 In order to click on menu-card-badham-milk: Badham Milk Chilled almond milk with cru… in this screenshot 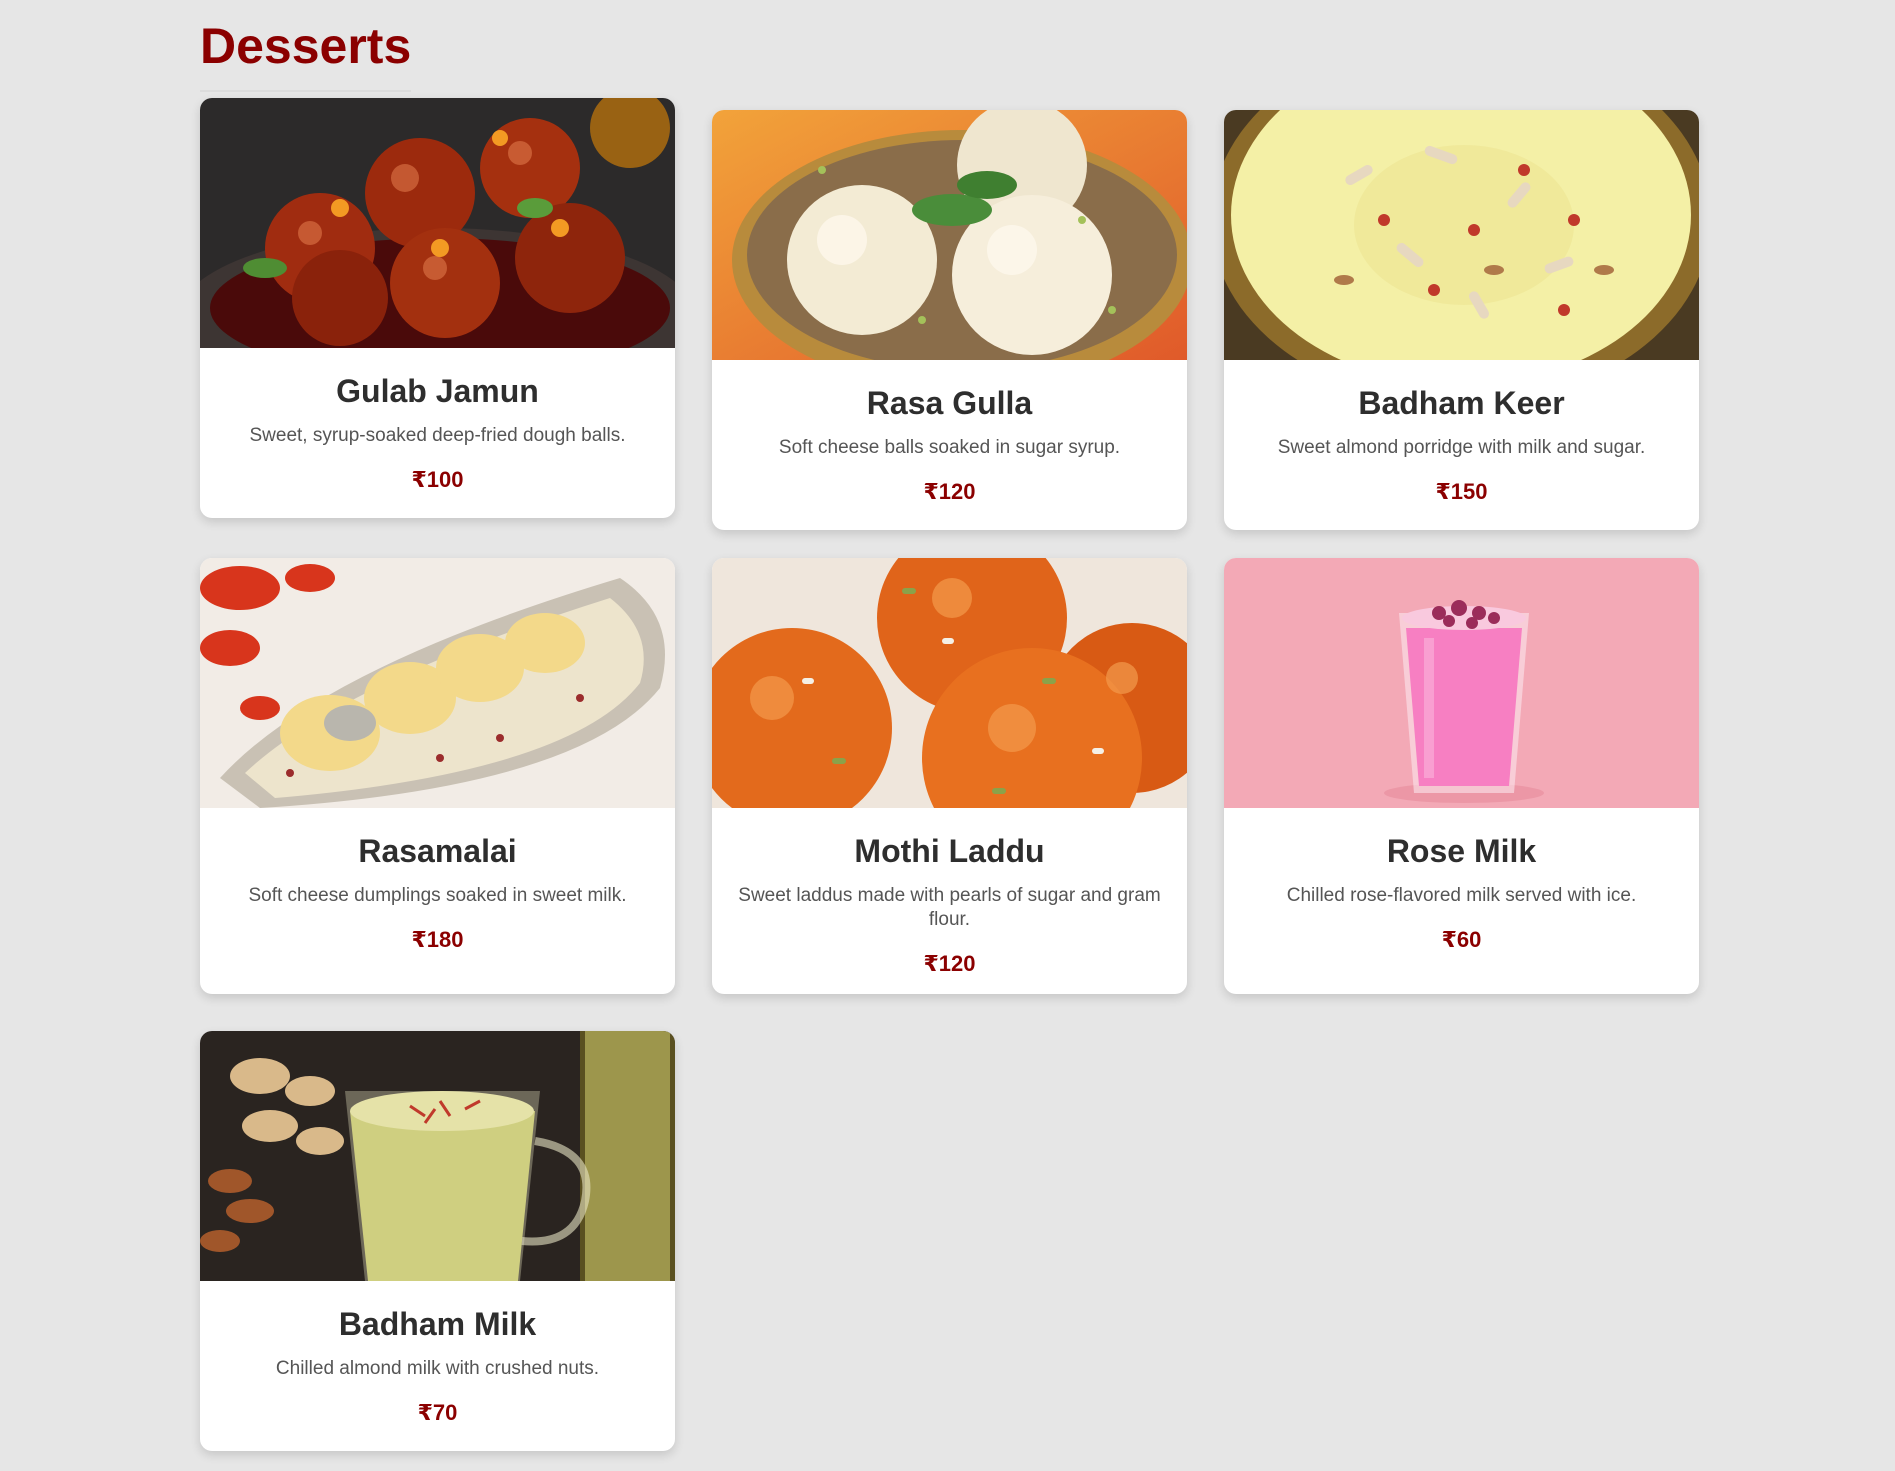, I will do `click(437, 1241)`.